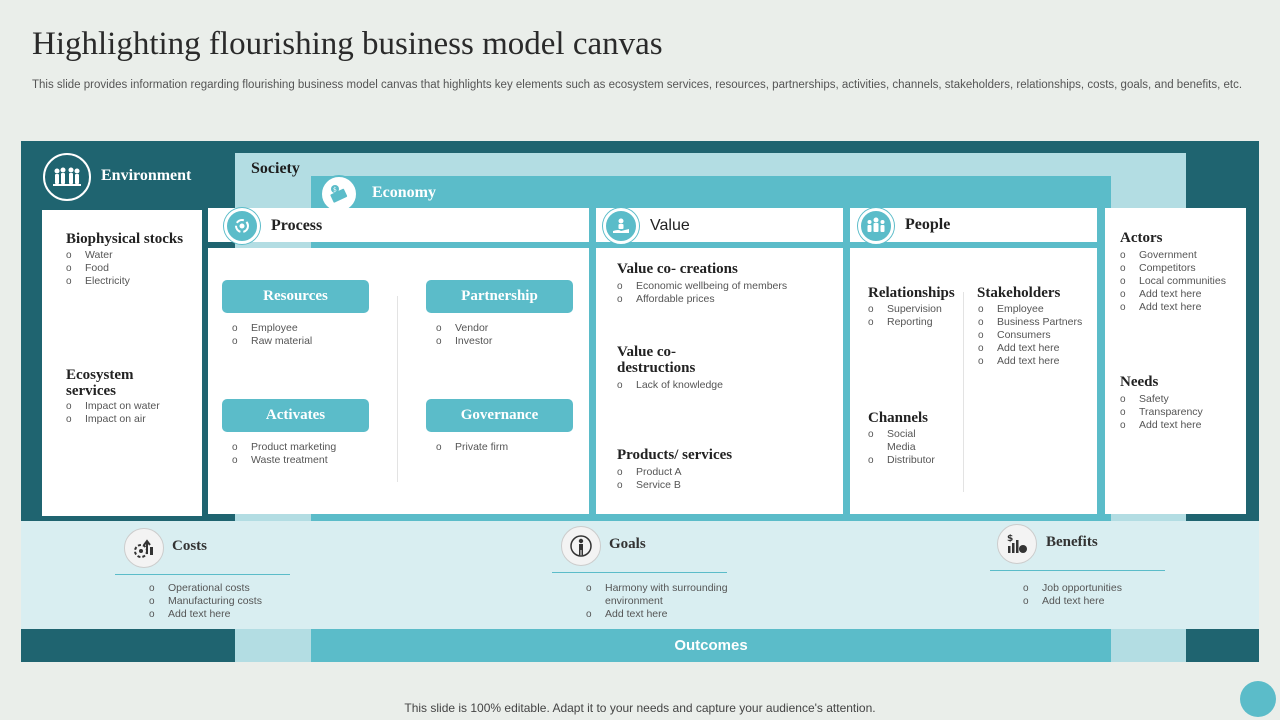 Image resolution: width=1280 pixels, height=720 pixels. Describe the element at coordinates (125, 239) in the screenshot. I see `biophysical-title: Biophysical stocks` at that location.